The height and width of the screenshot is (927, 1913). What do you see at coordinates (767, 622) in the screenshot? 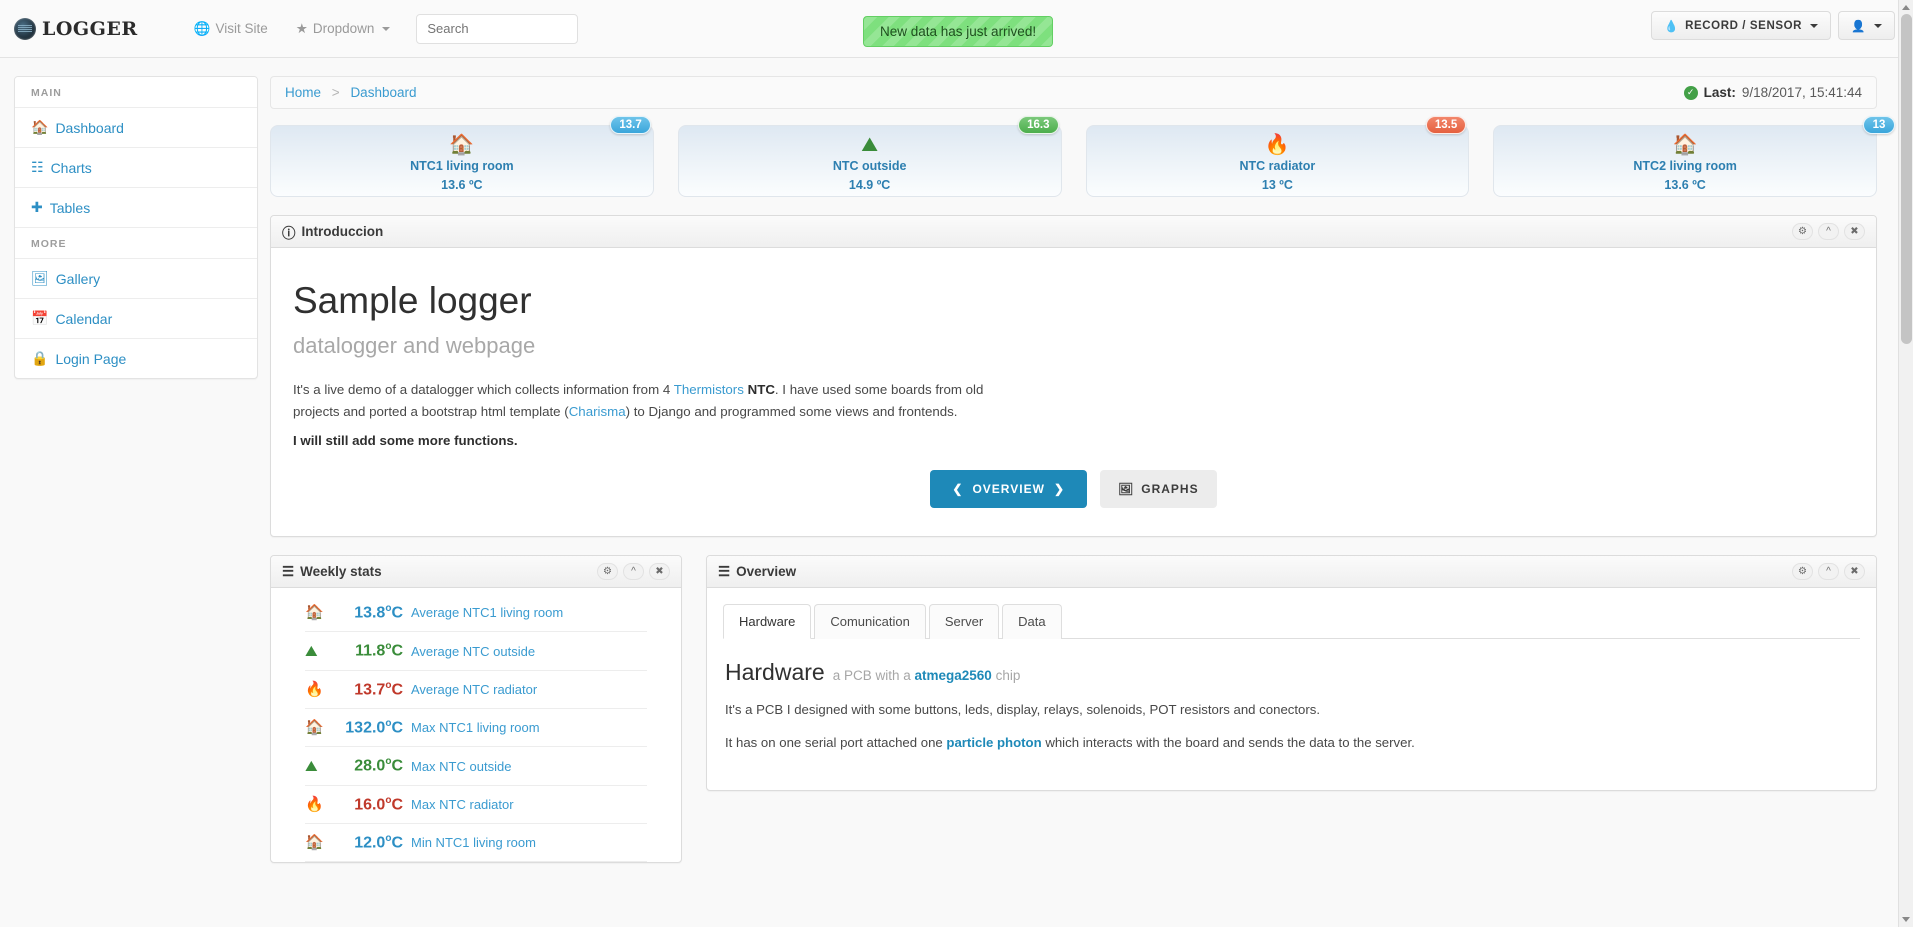
I see `tab-hardware: Hardware` at bounding box center [767, 622].